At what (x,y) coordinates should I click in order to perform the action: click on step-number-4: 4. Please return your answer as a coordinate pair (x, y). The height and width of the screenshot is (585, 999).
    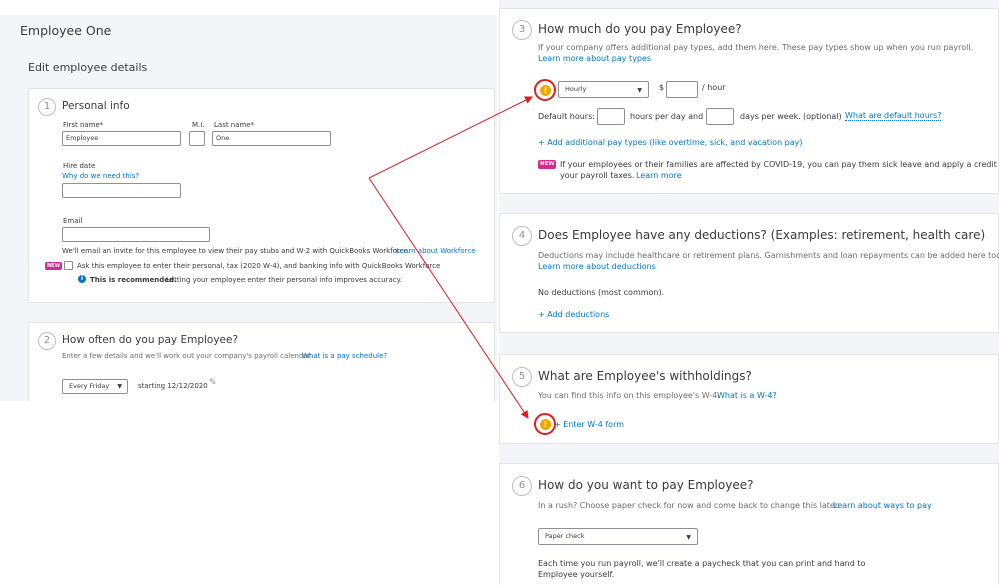
    Looking at the image, I should click on (522, 236).